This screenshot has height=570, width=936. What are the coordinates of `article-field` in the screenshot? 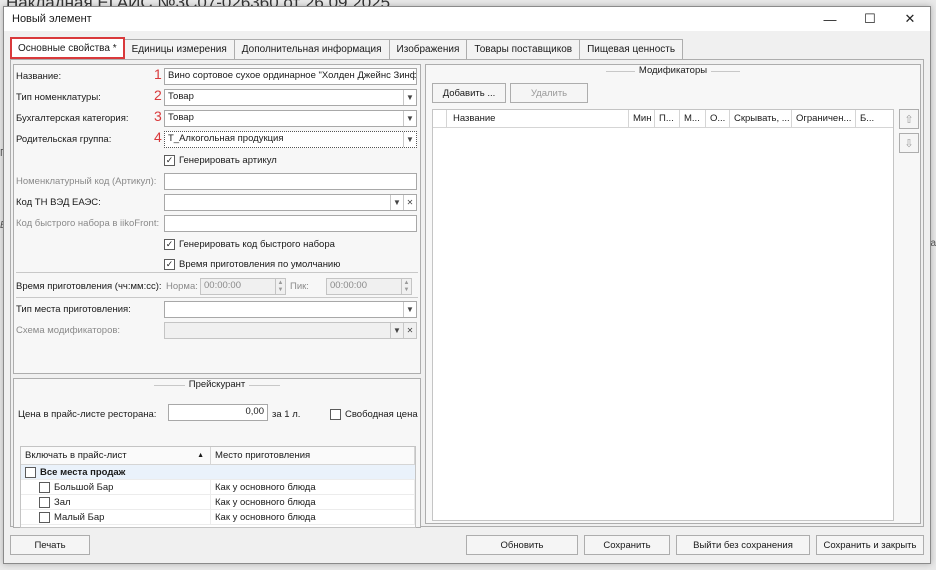 It's located at (290, 181).